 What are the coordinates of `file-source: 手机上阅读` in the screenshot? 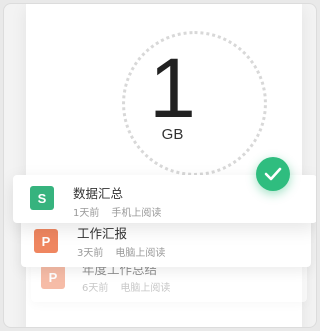 It's located at (136, 213).